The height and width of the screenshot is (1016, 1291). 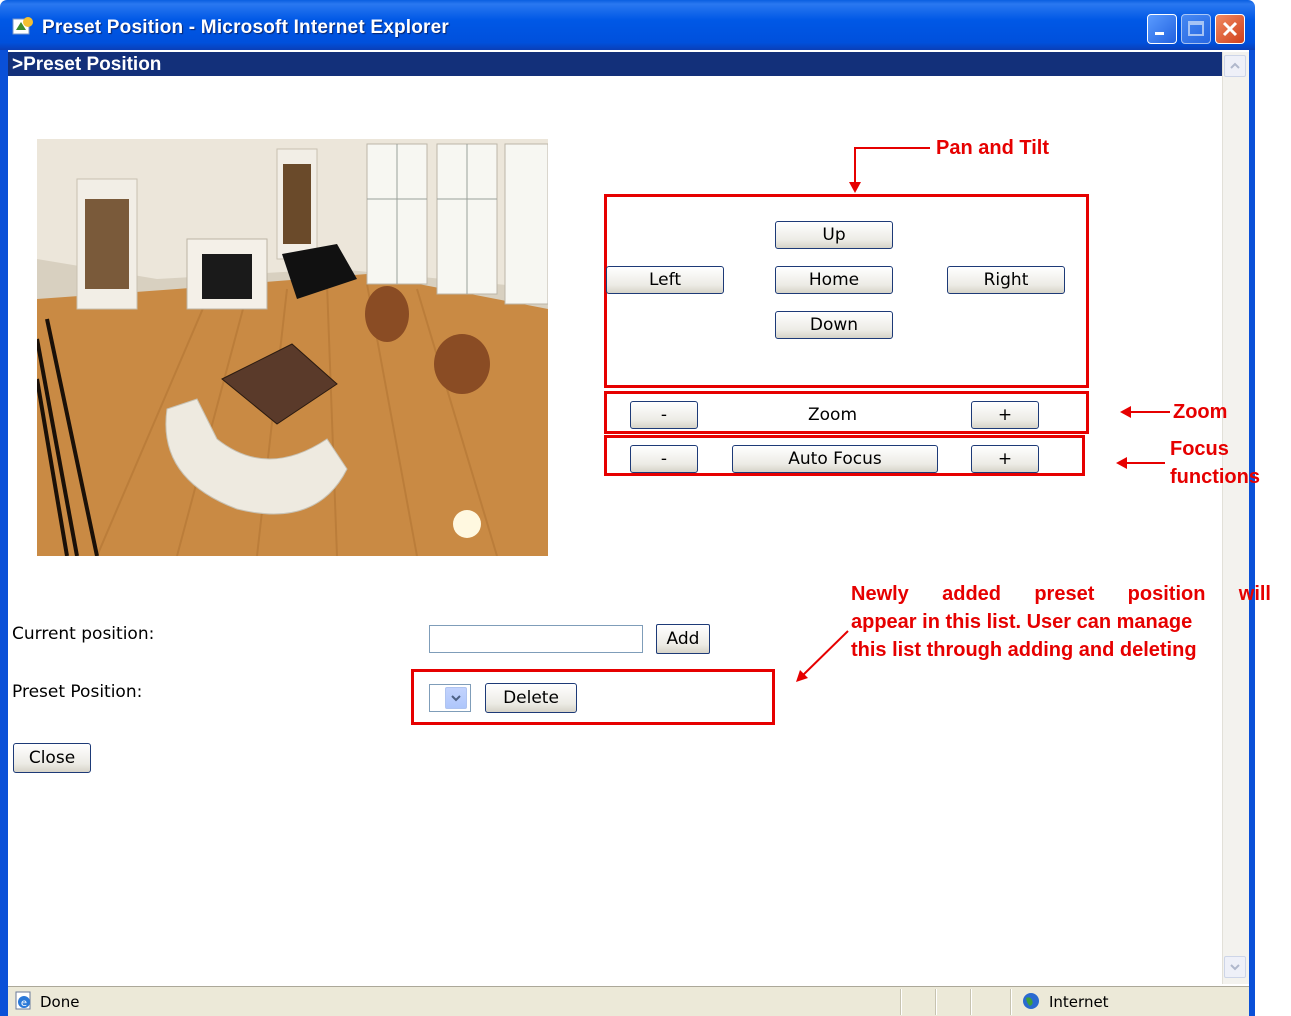 What do you see at coordinates (22, 26) in the screenshot?
I see `internet-explorer-icon` at bounding box center [22, 26].